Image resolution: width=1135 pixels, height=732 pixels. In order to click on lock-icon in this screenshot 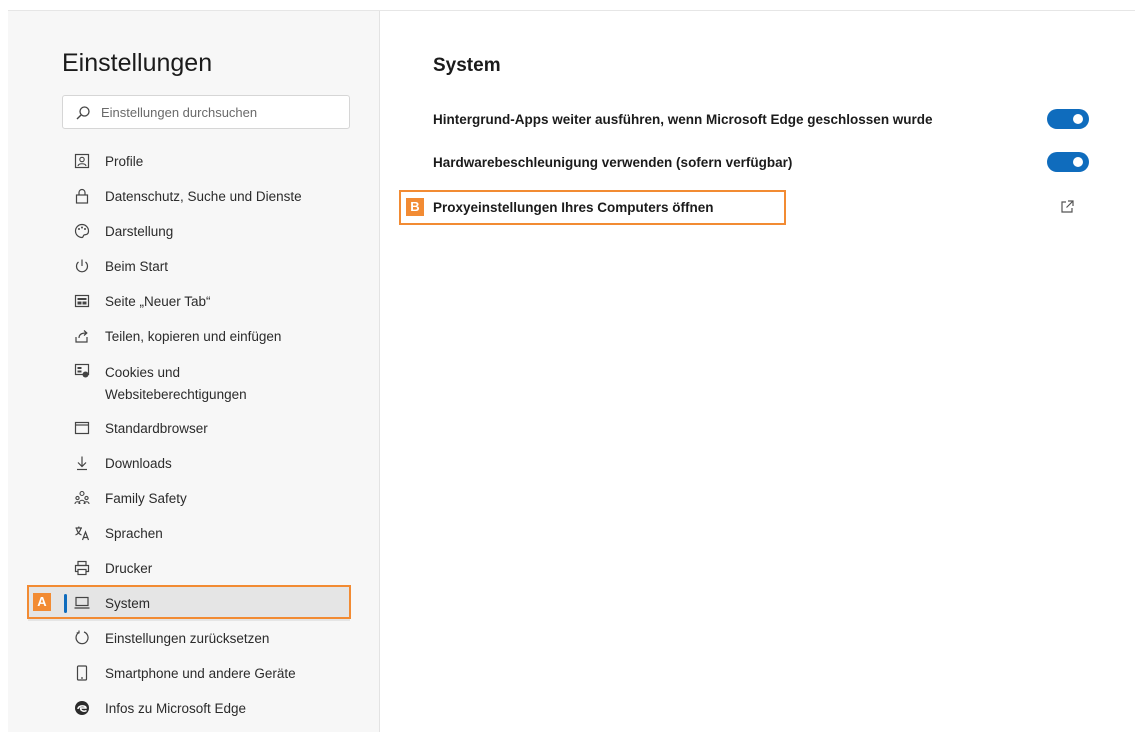, I will do `click(82, 196)`.